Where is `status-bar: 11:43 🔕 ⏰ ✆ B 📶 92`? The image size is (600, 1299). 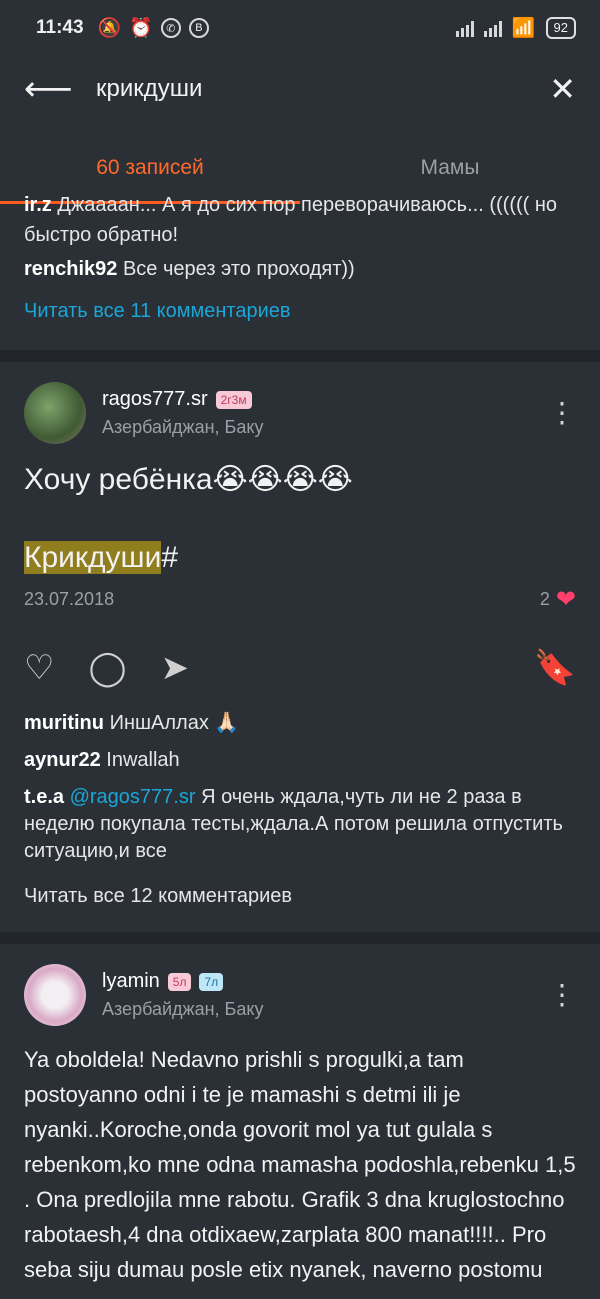
status-bar: 11:43 🔕 ⏰ ✆ B 📶 92 is located at coordinates (300, 28).